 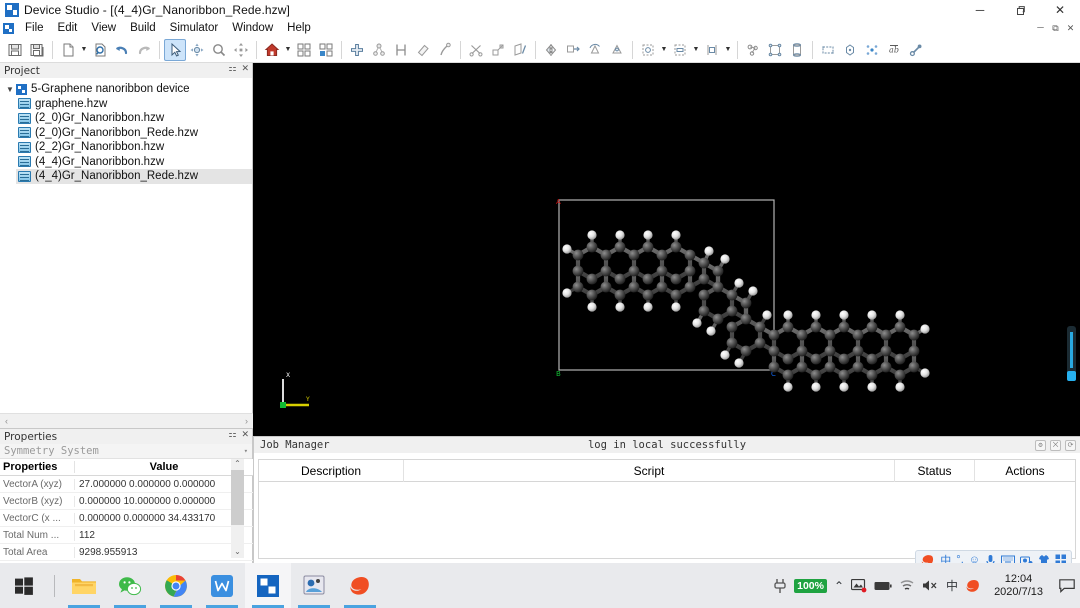 I want to click on ime-chinese-icon: 中, so click(x=952, y=585).